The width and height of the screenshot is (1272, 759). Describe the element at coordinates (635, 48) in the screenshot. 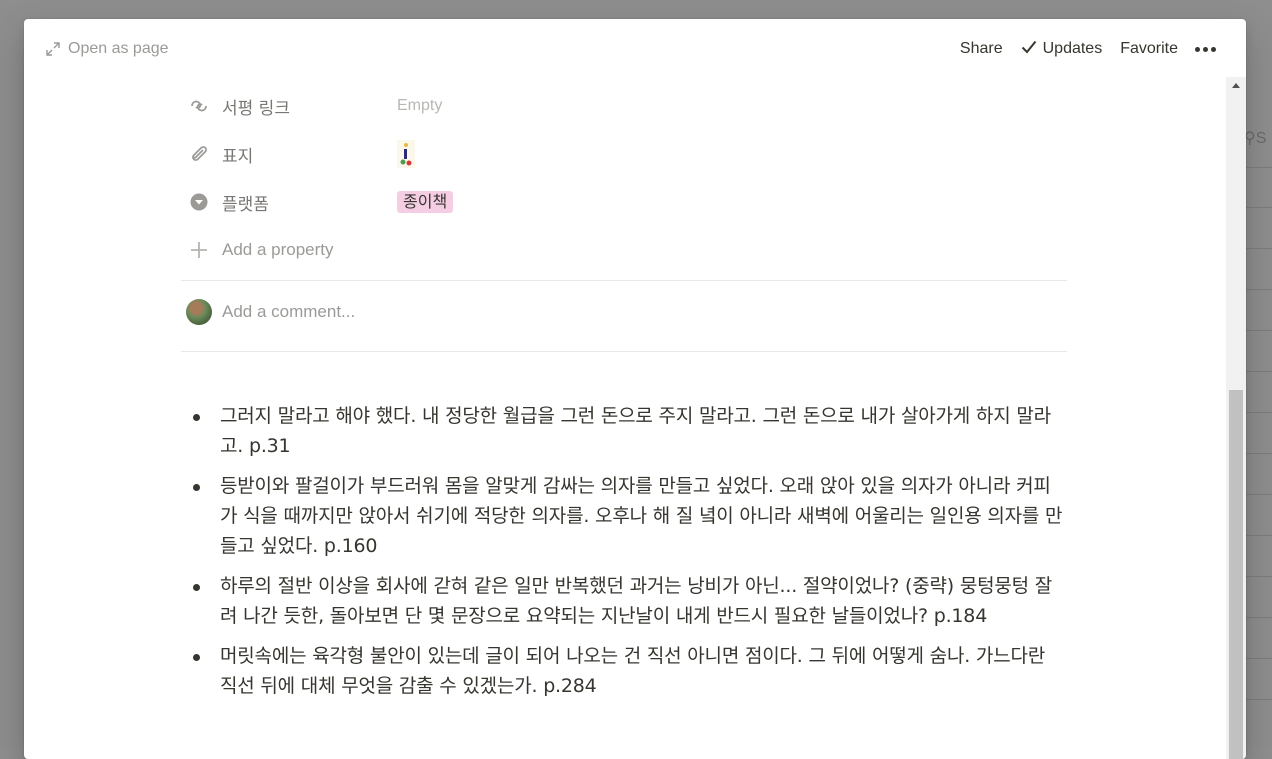

I see `modal-topbar: Open as page Share Updates Favorite` at that location.